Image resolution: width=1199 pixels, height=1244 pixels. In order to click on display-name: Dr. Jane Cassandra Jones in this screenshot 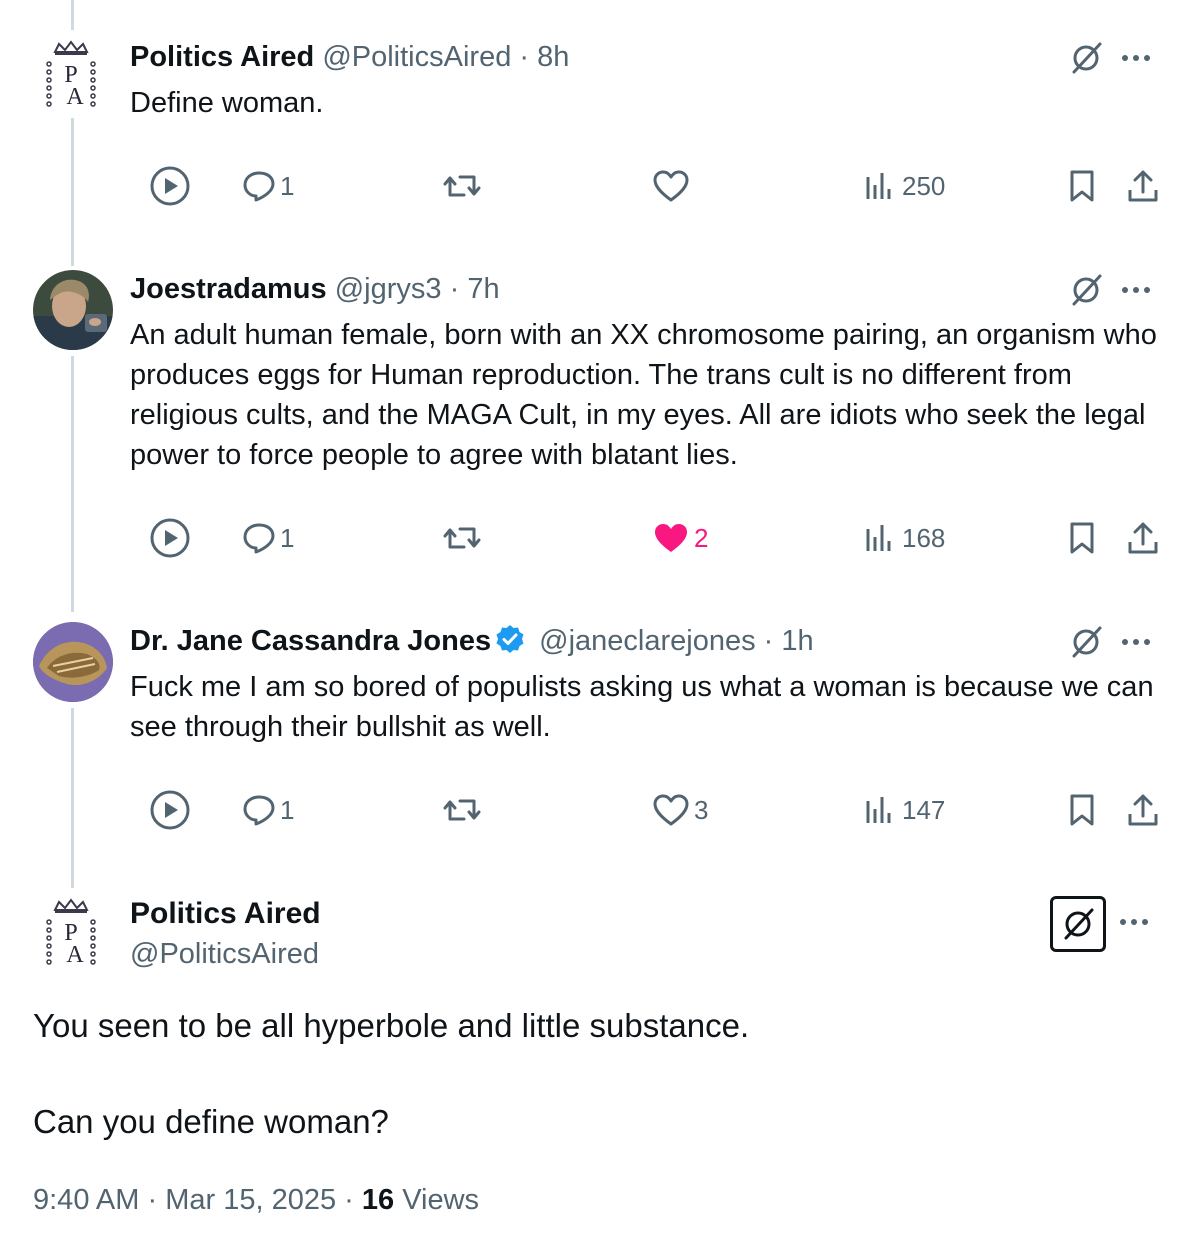, I will do `click(310, 641)`.